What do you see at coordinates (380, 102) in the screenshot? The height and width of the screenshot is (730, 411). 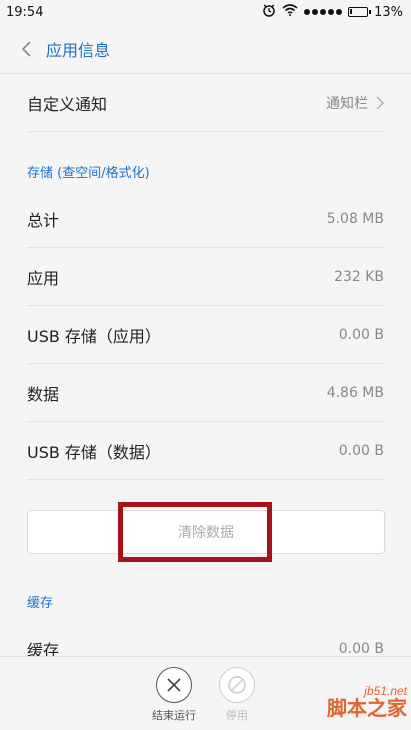 I see `chevron-right-icon` at bounding box center [380, 102].